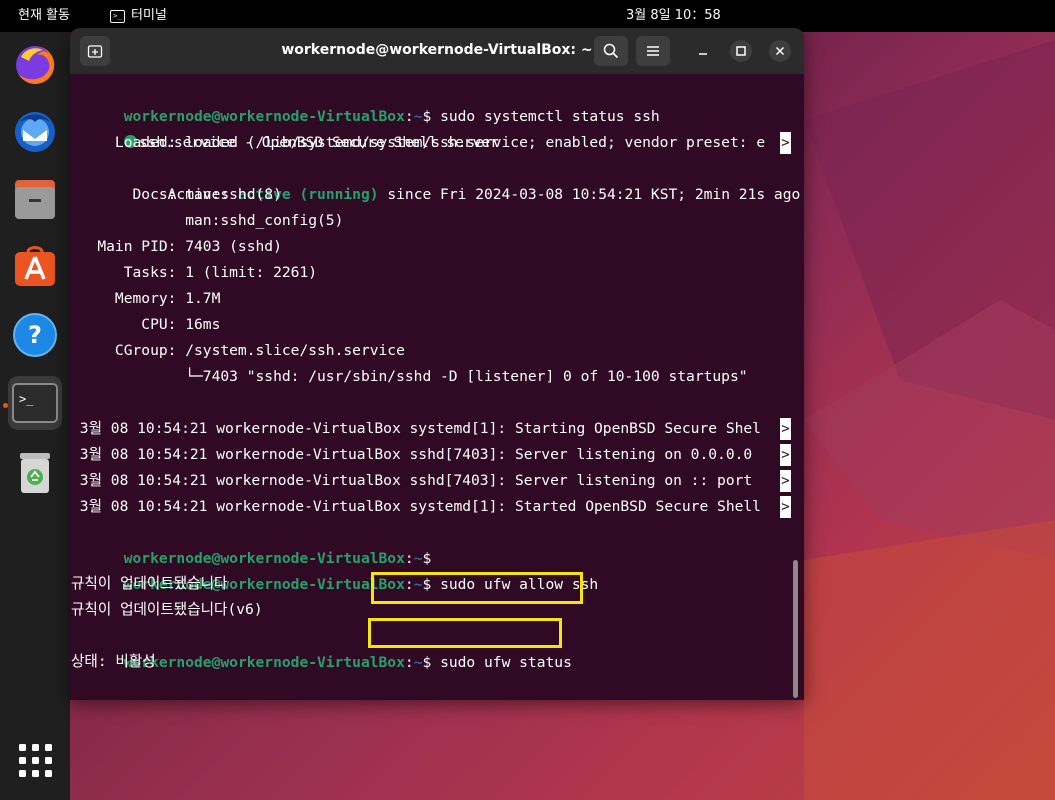 The height and width of the screenshot is (800, 1055). I want to click on dock-item-files, so click(35, 199).